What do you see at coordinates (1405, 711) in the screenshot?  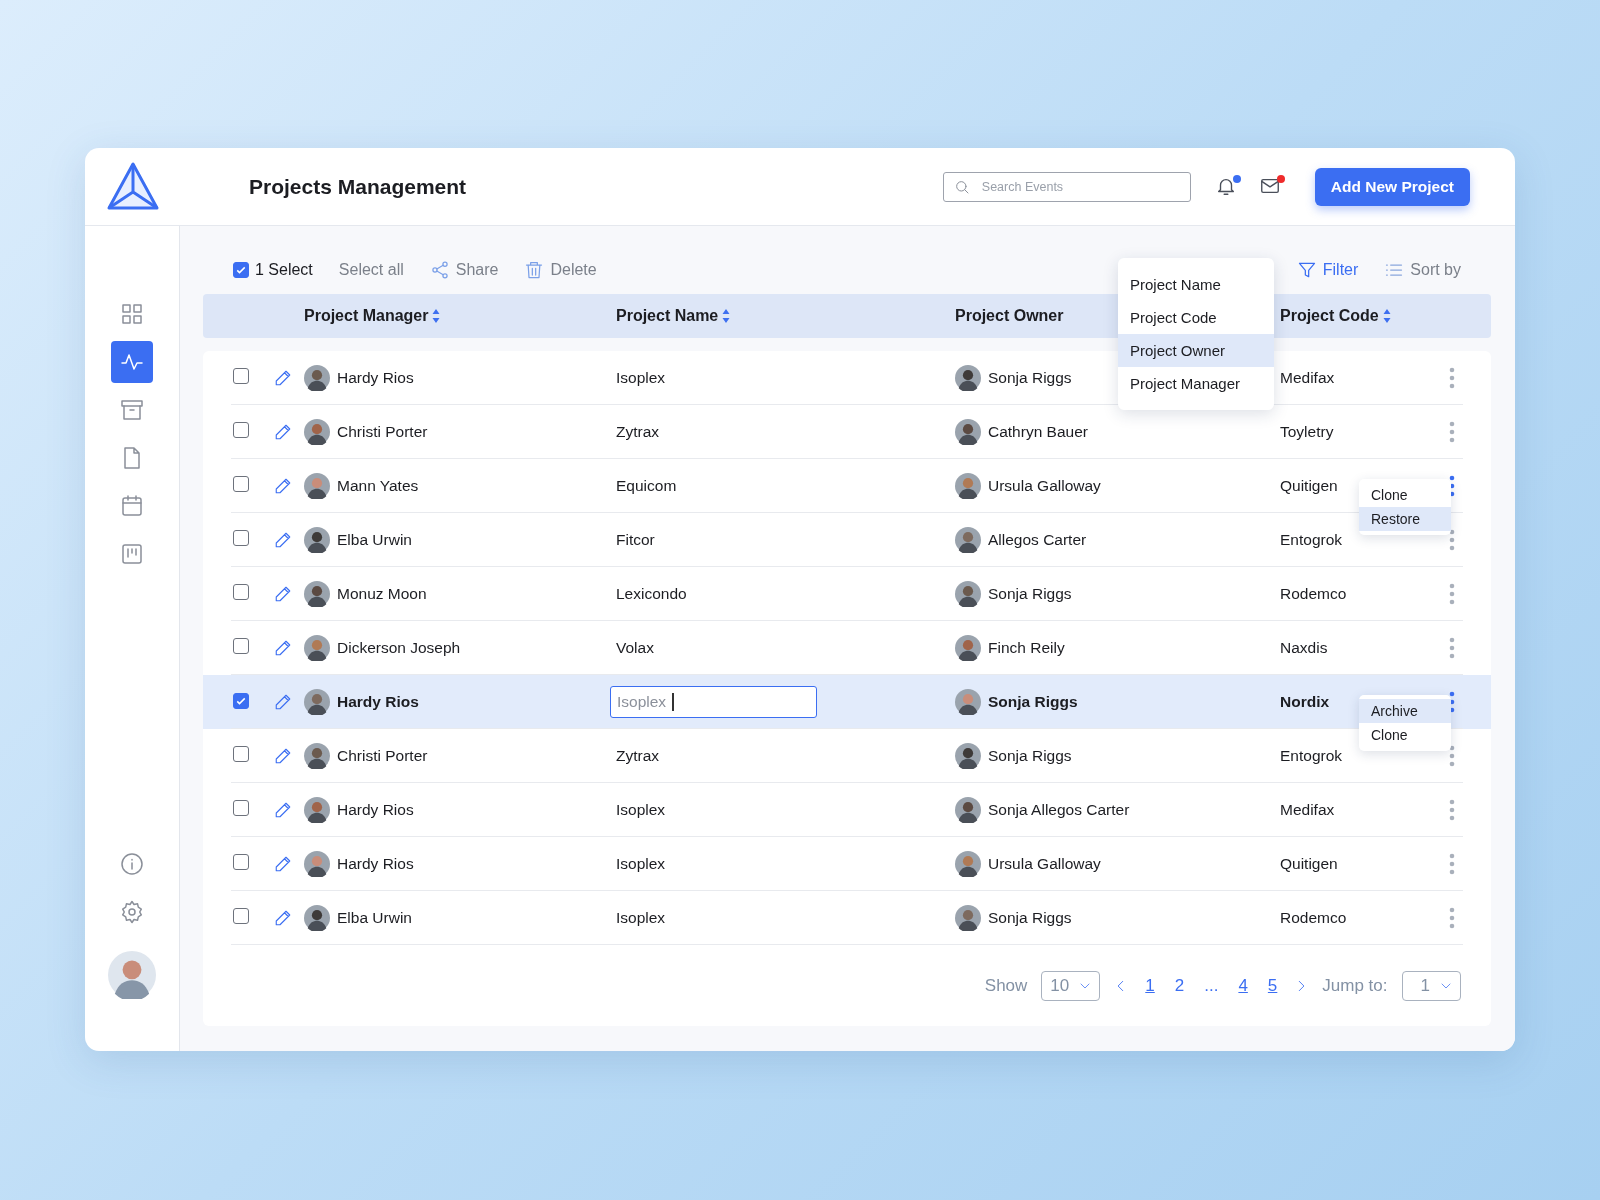 I see `menu-item: Archive` at bounding box center [1405, 711].